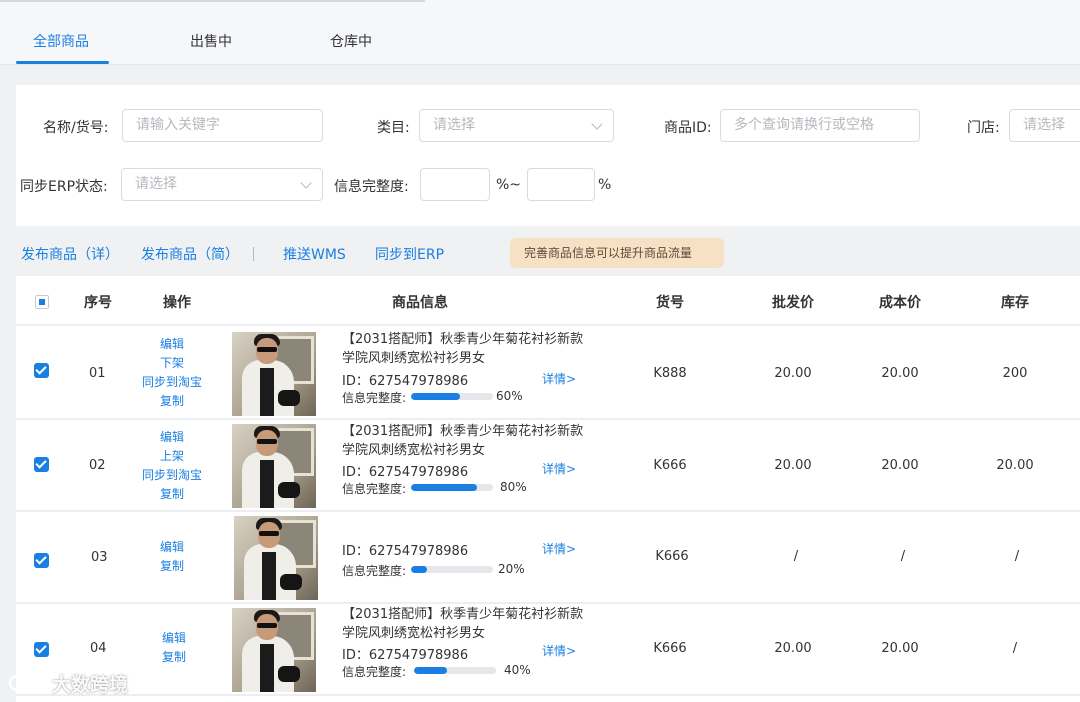 The height and width of the screenshot is (702, 1080). Describe the element at coordinates (371, 187) in the screenshot. I see `completeness-label: 信息完整度:` at that location.